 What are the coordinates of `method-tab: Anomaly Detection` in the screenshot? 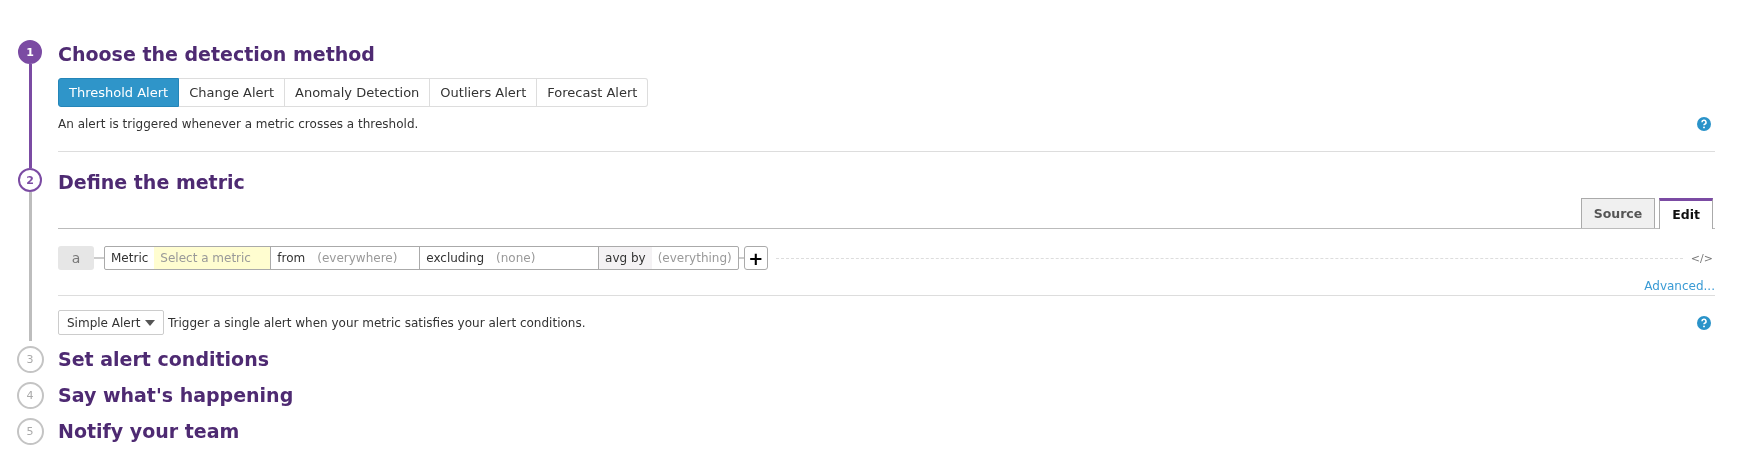 It's located at (358, 92).